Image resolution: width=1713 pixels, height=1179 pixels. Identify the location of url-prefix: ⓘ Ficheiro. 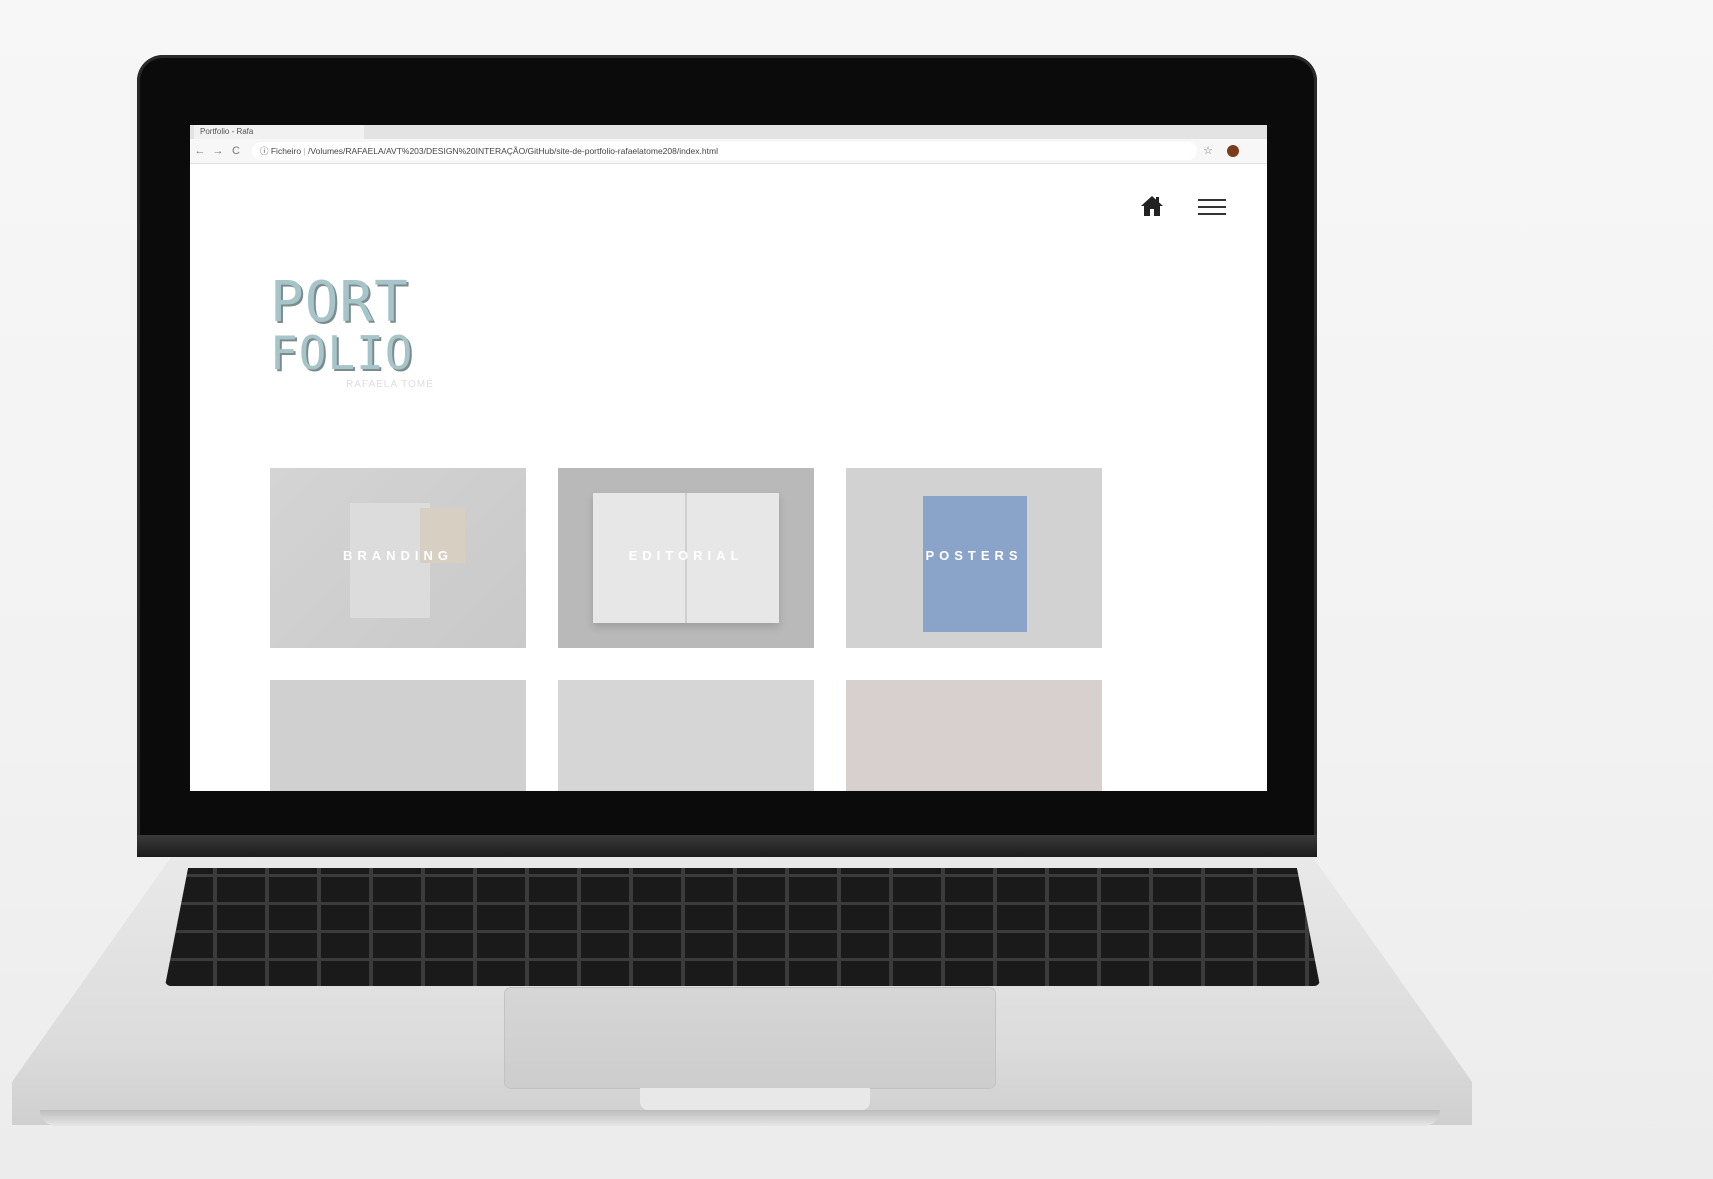
(281, 151).